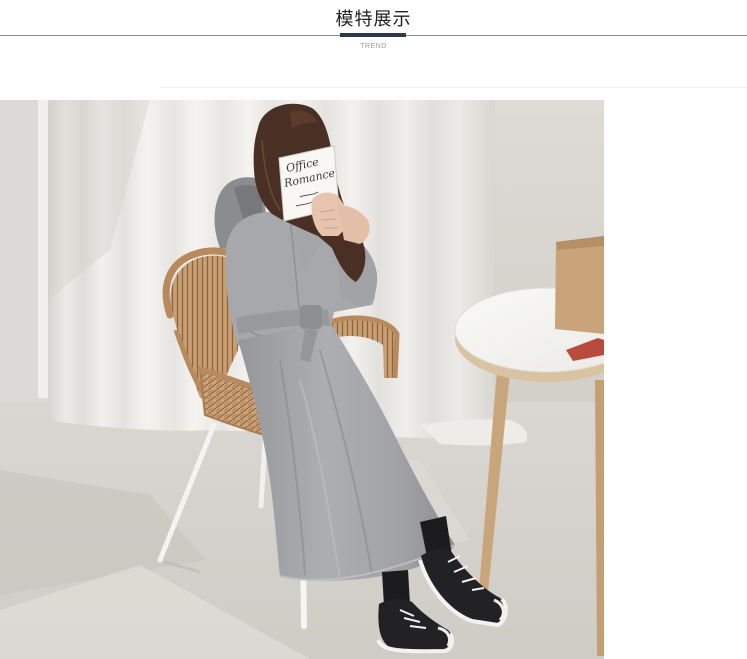  I want to click on section-title: 模特展示, so click(373, 19).